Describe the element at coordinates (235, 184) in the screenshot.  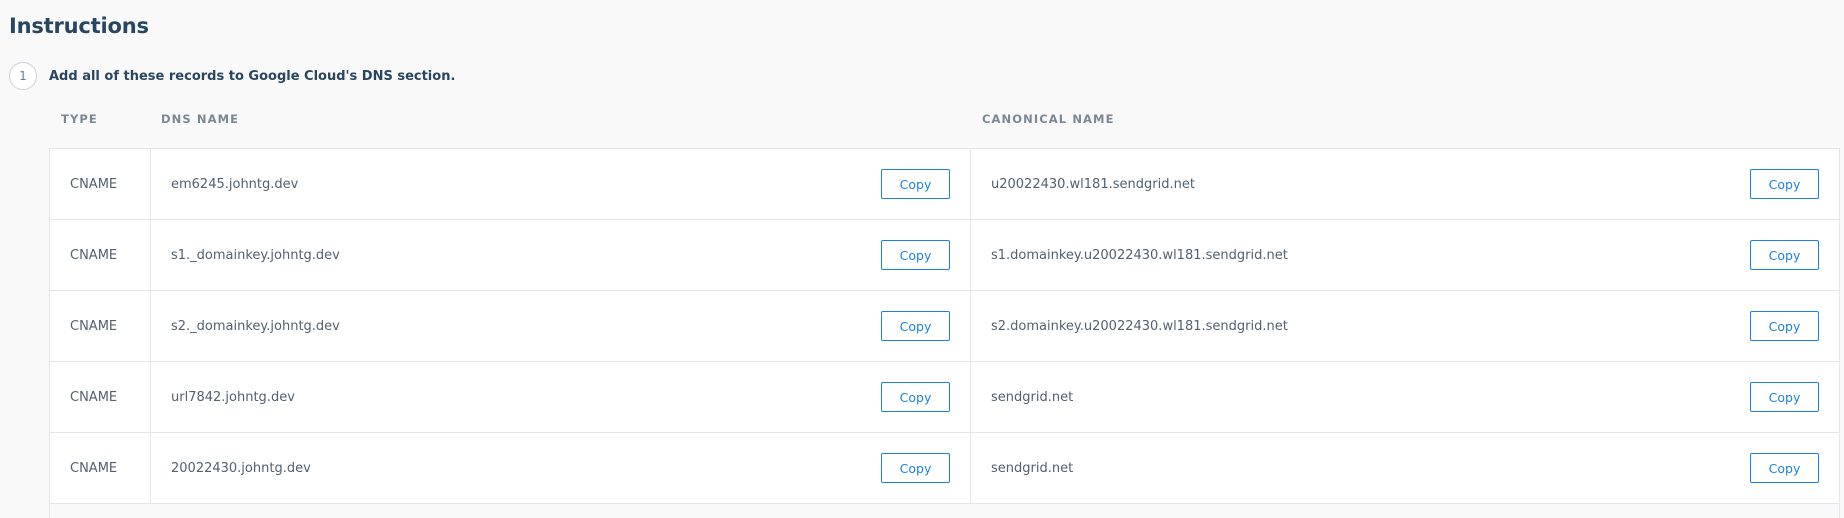
I see `dns-name-value: em6245.johntg.dev` at that location.